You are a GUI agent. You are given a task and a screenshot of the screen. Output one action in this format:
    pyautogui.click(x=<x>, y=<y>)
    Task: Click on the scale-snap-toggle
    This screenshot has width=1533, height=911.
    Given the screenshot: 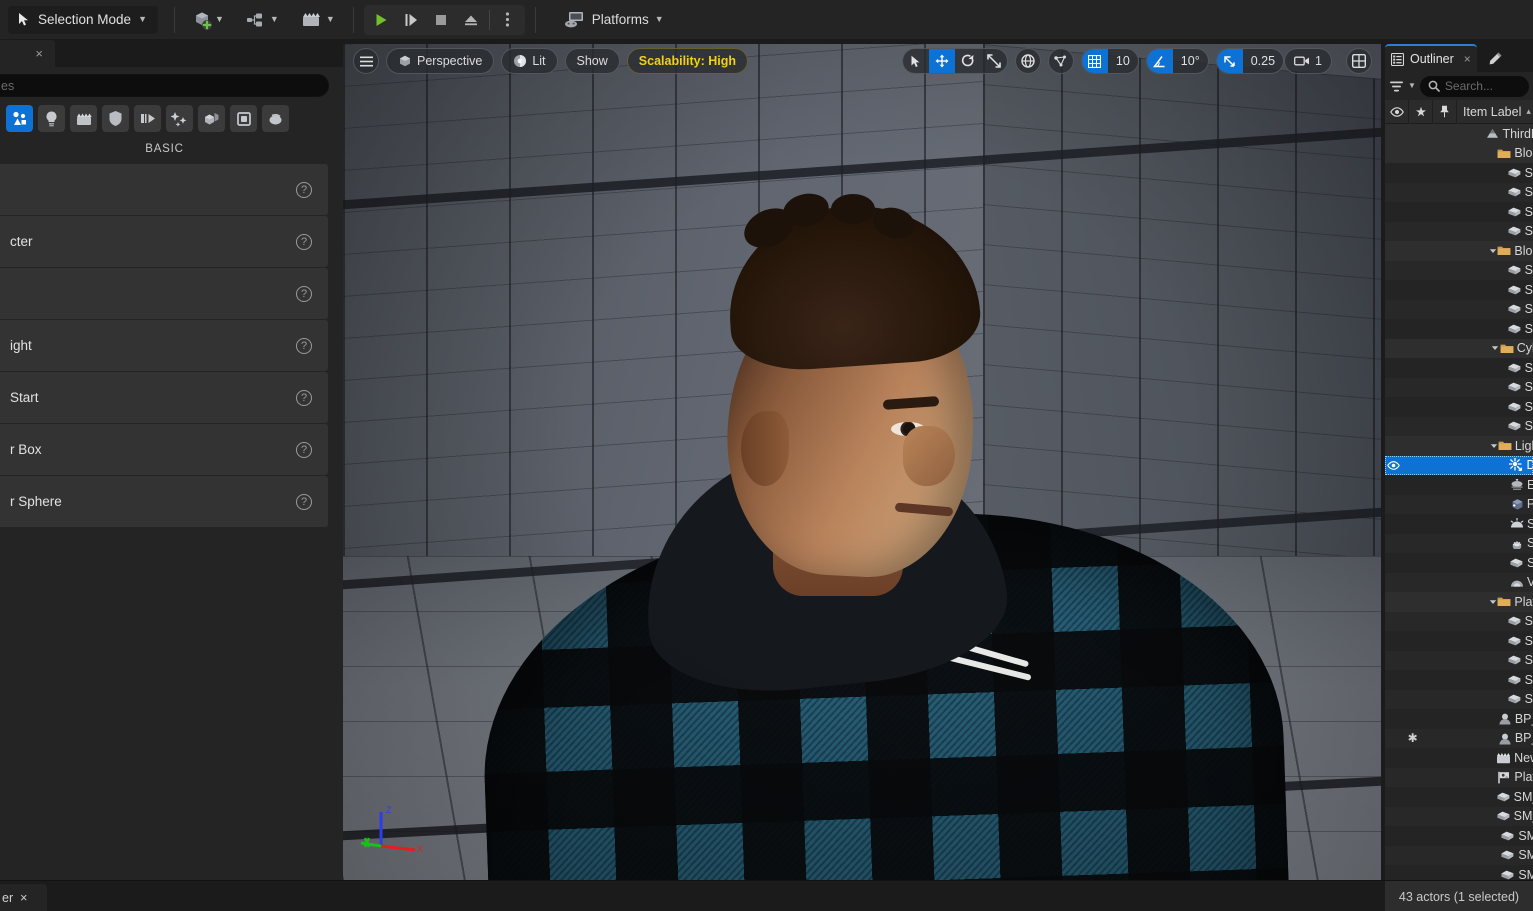 What is the action you would take?
    pyautogui.click(x=1229, y=61)
    